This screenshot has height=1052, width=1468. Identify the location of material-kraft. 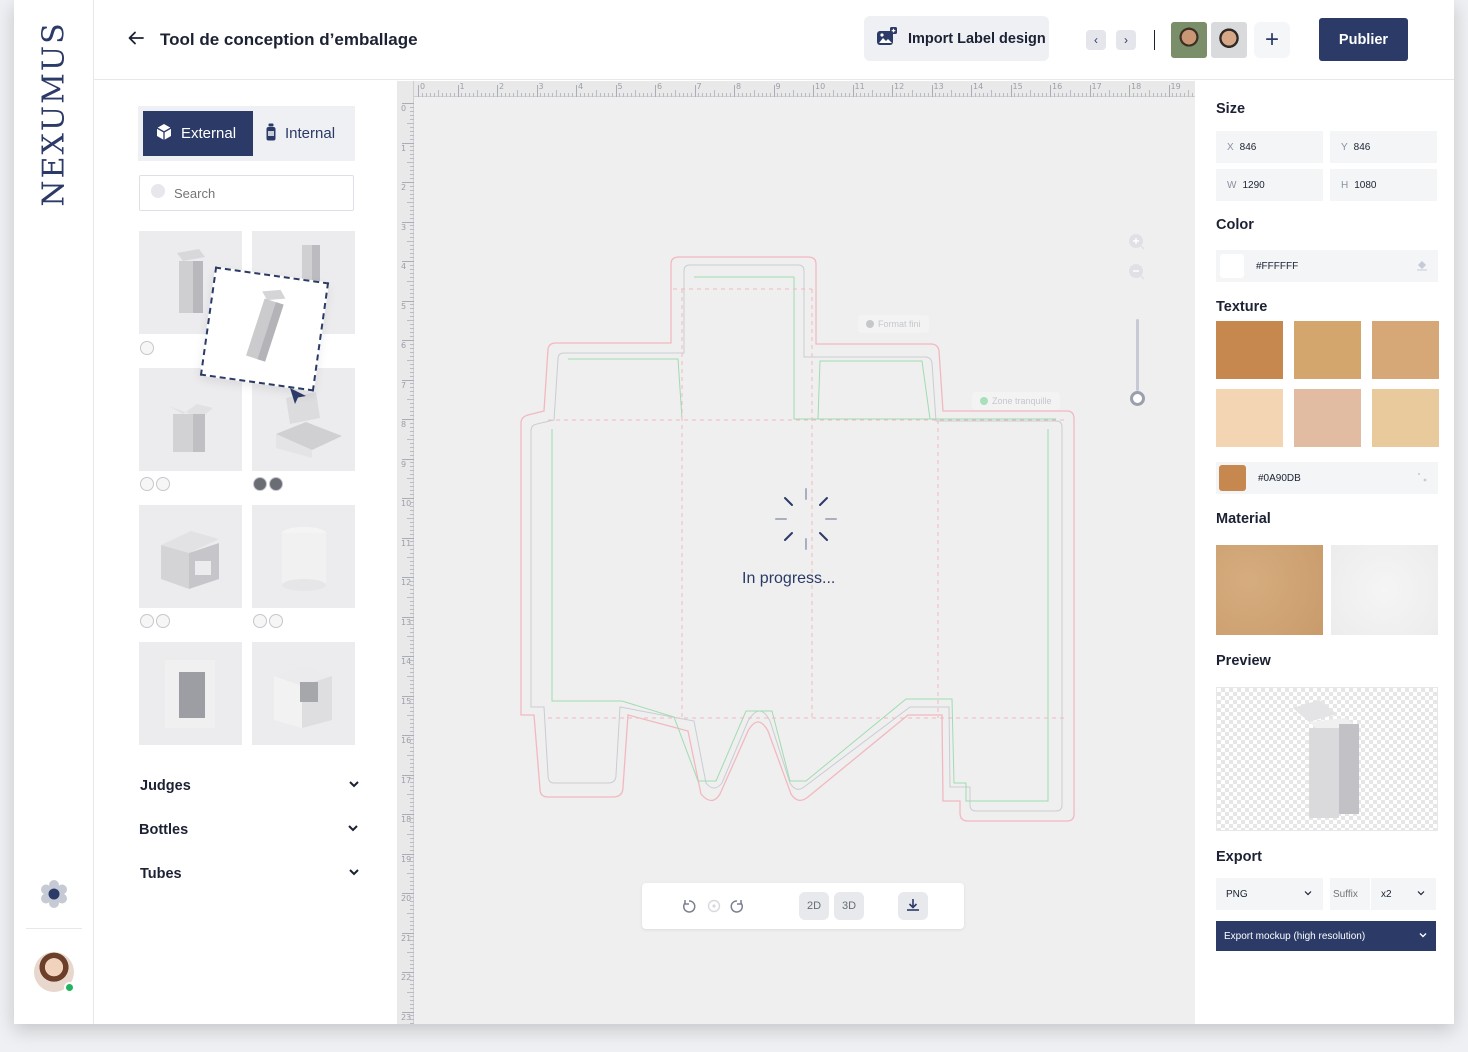
(1269, 590).